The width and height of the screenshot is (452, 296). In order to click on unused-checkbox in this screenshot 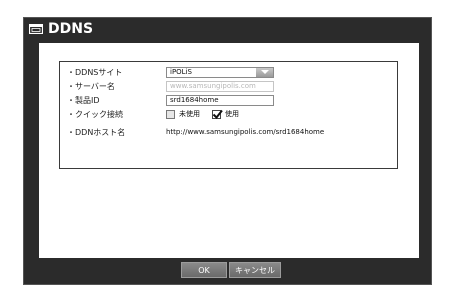, I will do `click(170, 114)`.